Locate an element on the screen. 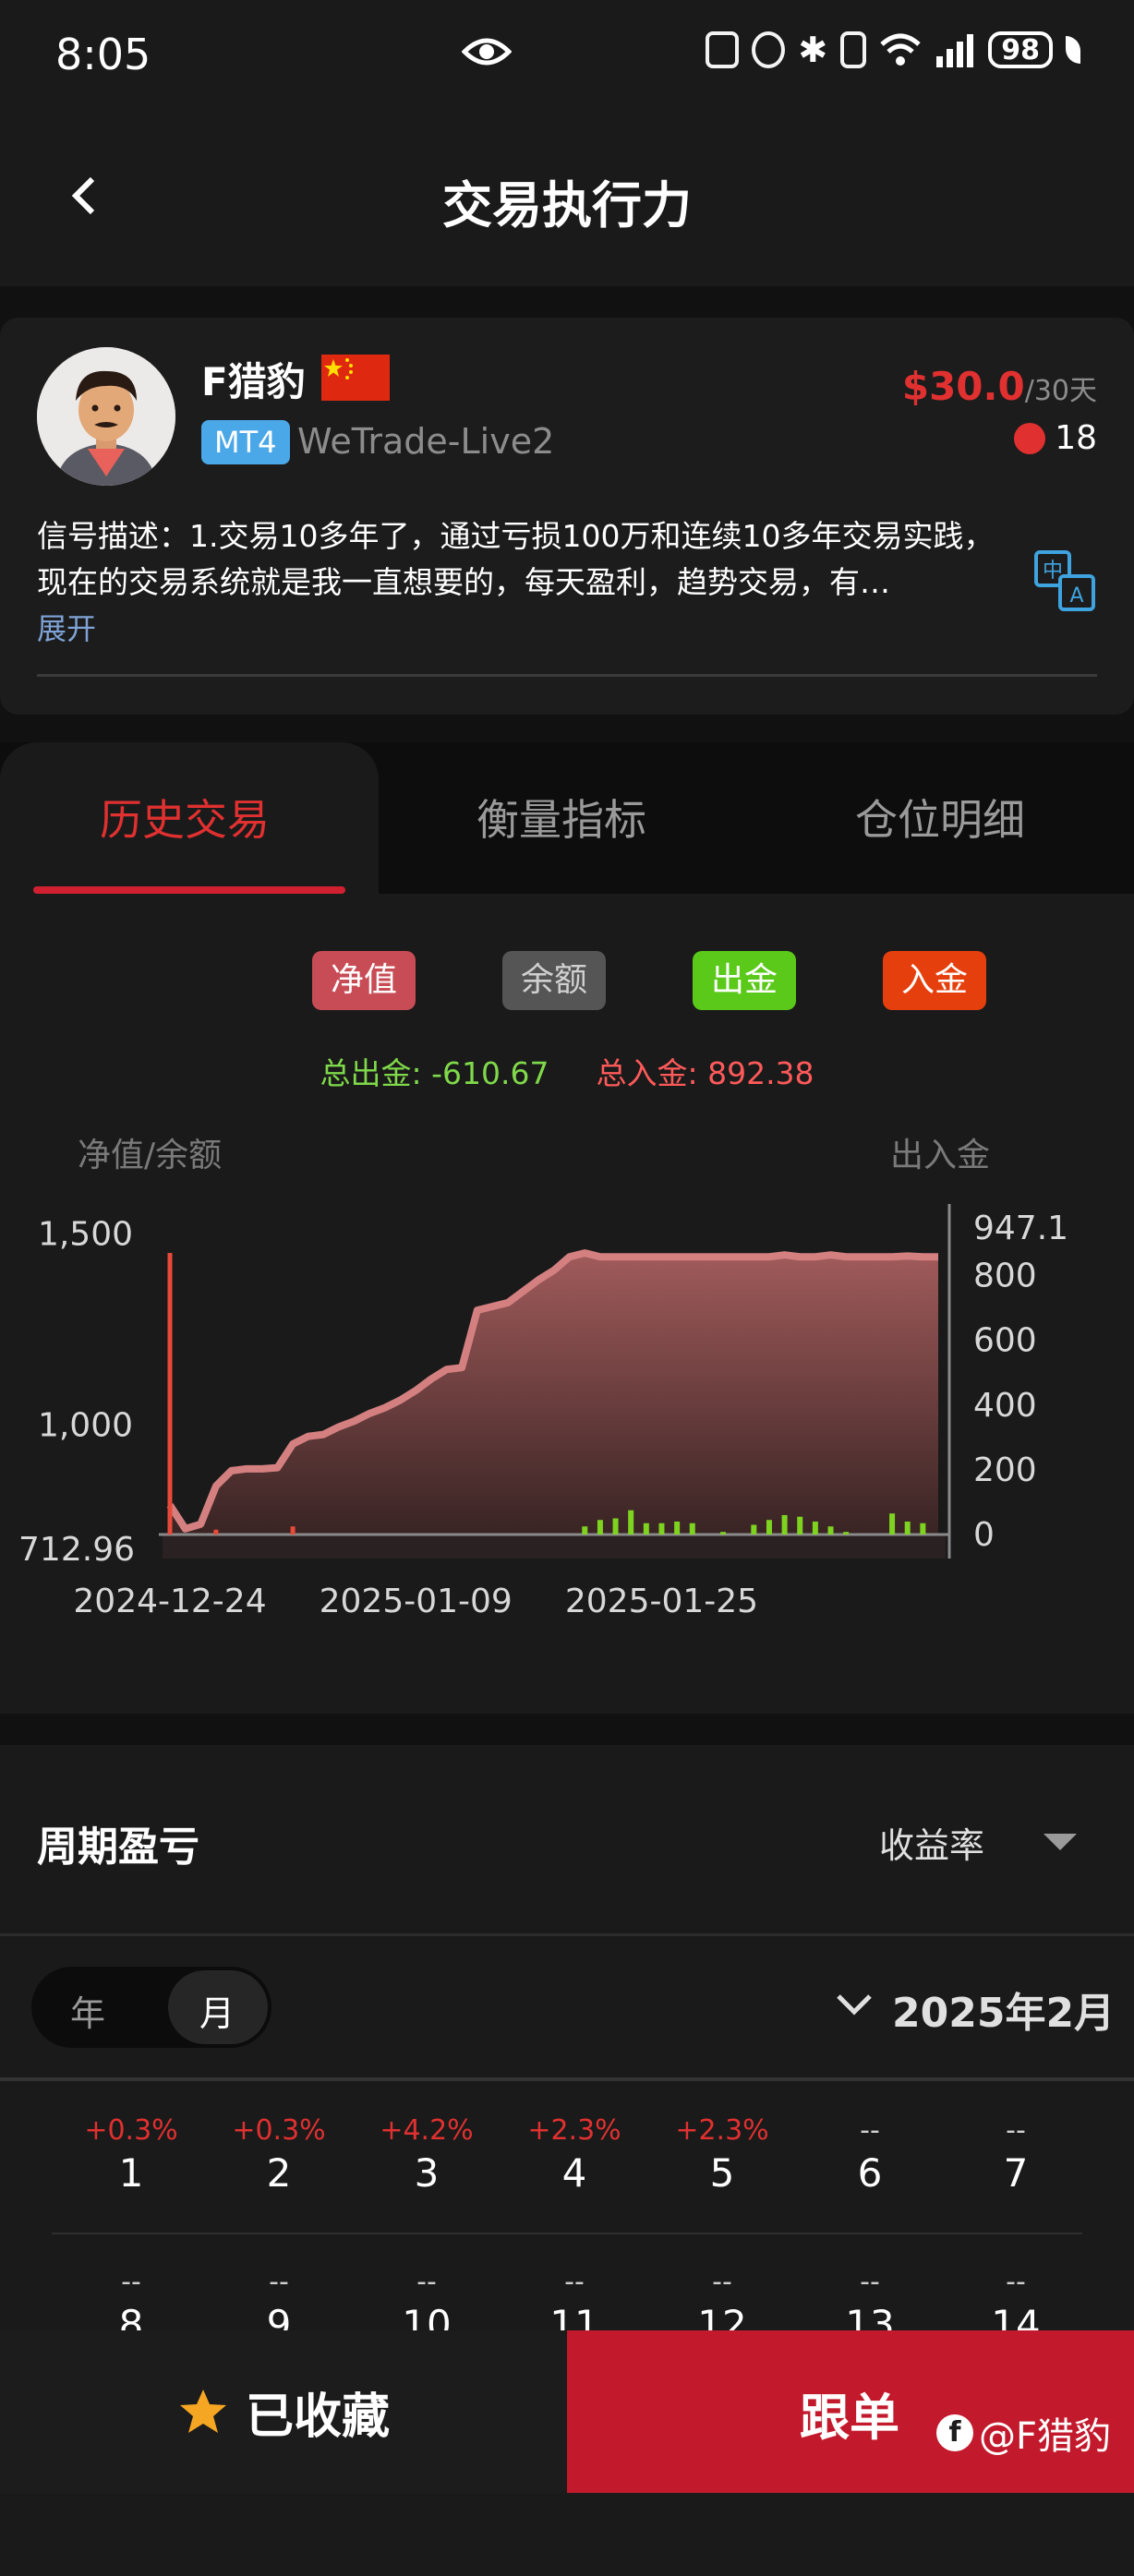 Image resolution: width=1134 pixels, height=2576 pixels. day-number: 6 is located at coordinates (870, 2173).